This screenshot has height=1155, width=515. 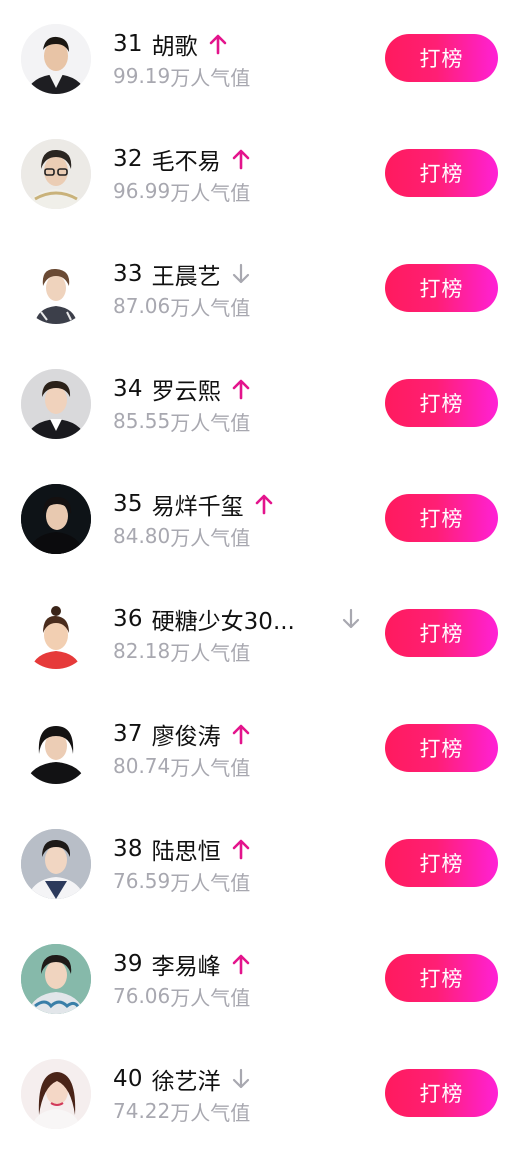 What do you see at coordinates (186, 849) in the screenshot?
I see `star-name: 陆思恒` at bounding box center [186, 849].